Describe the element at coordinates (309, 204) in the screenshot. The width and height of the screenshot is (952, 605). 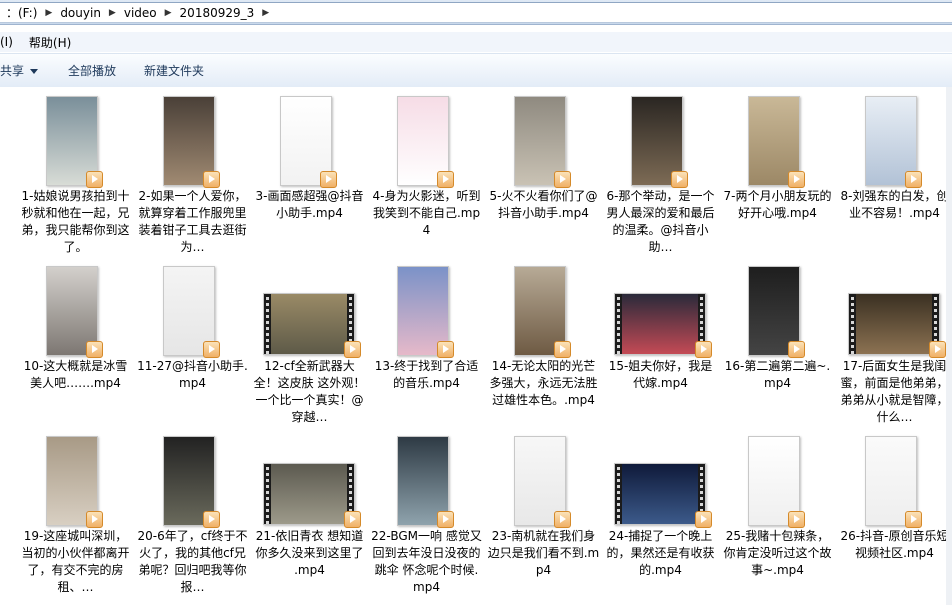
I see `file-name: 3-画面感超强@抖音小助手.mp4` at that location.